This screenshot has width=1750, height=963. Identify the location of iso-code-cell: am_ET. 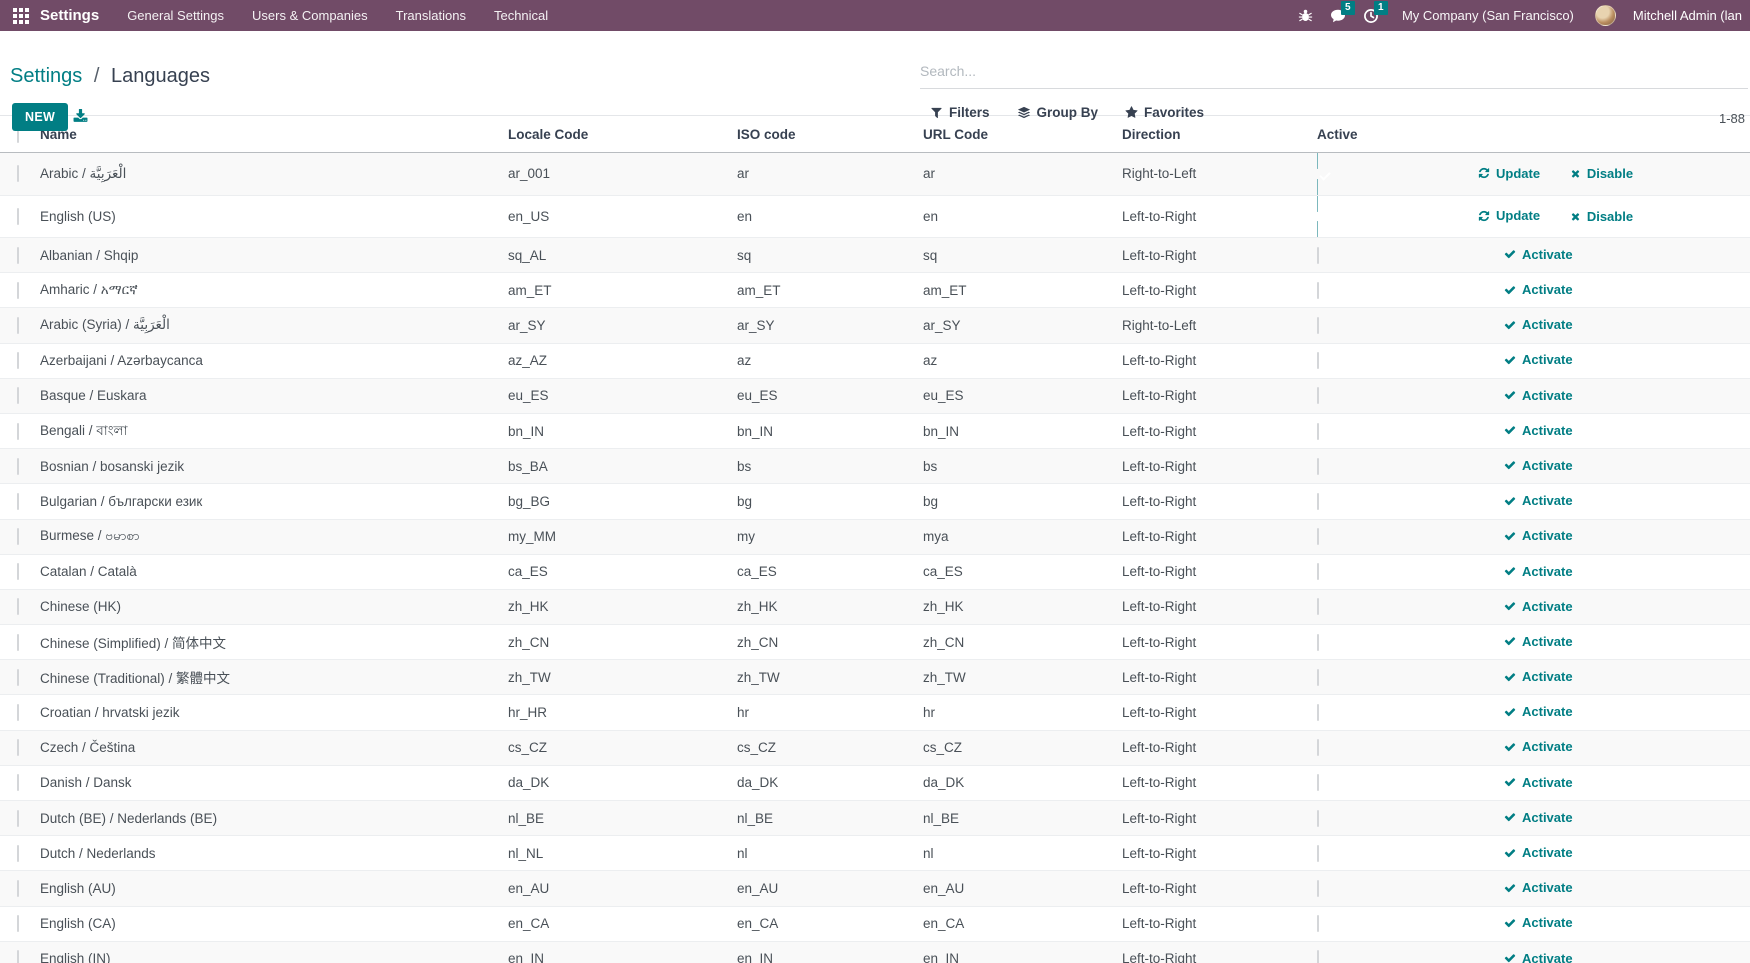
(830, 291).